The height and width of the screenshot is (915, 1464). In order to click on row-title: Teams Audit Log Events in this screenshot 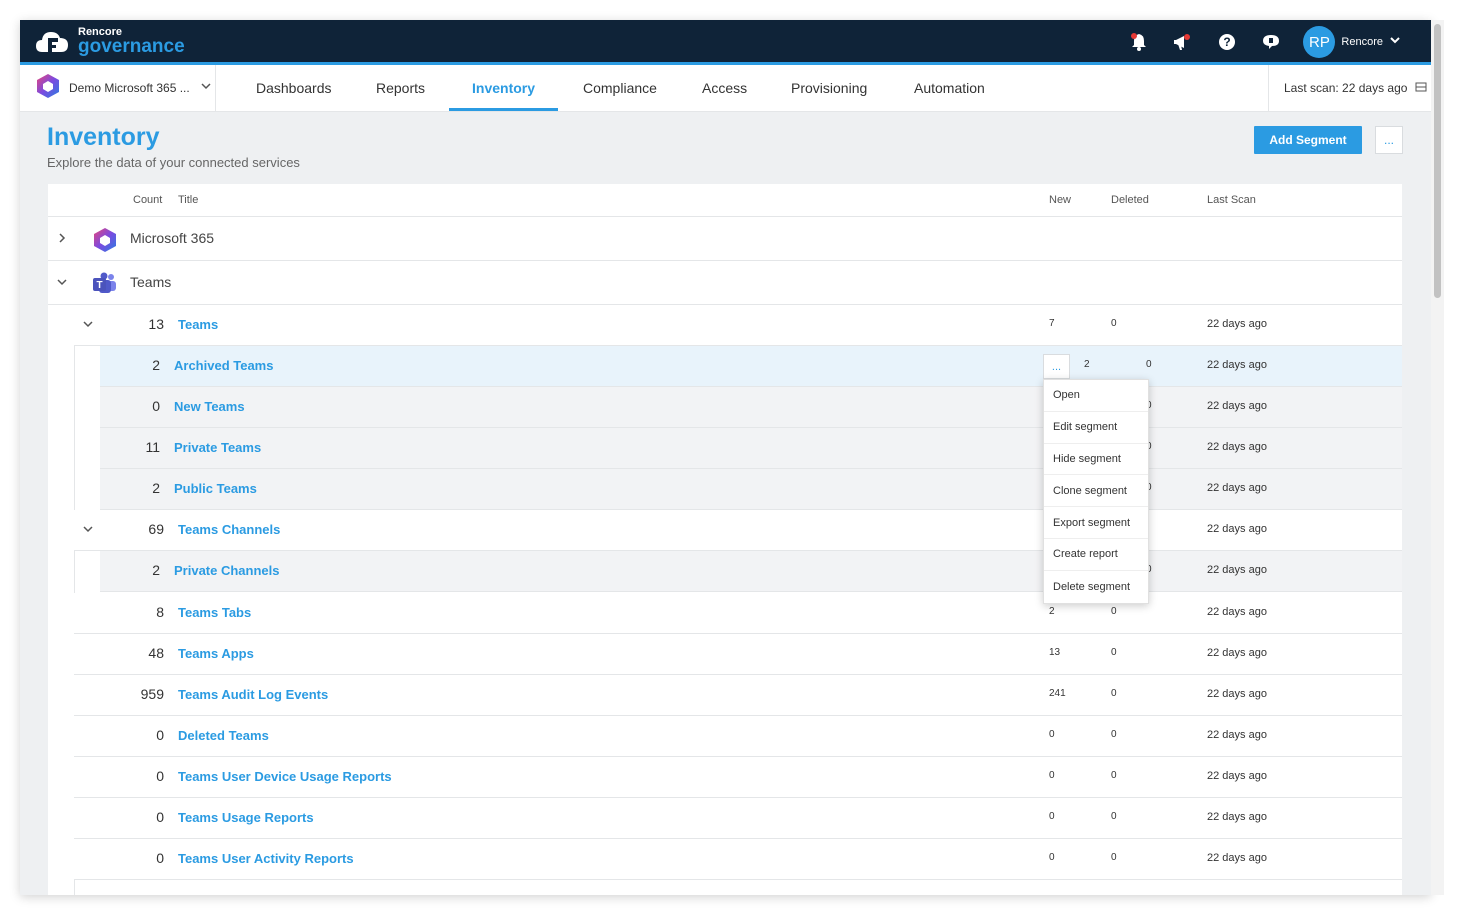, I will do `click(253, 694)`.